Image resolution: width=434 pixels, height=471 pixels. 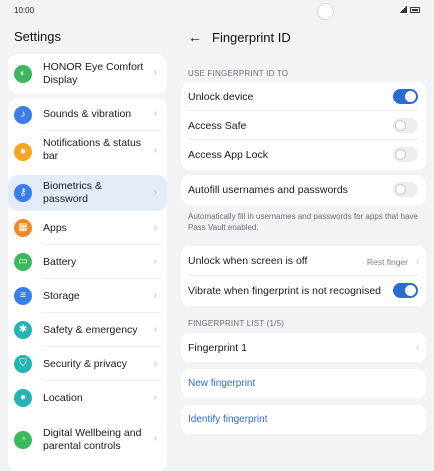 What do you see at coordinates (221, 383) in the screenshot?
I see `new-fingerprint-link: New fingerprint` at bounding box center [221, 383].